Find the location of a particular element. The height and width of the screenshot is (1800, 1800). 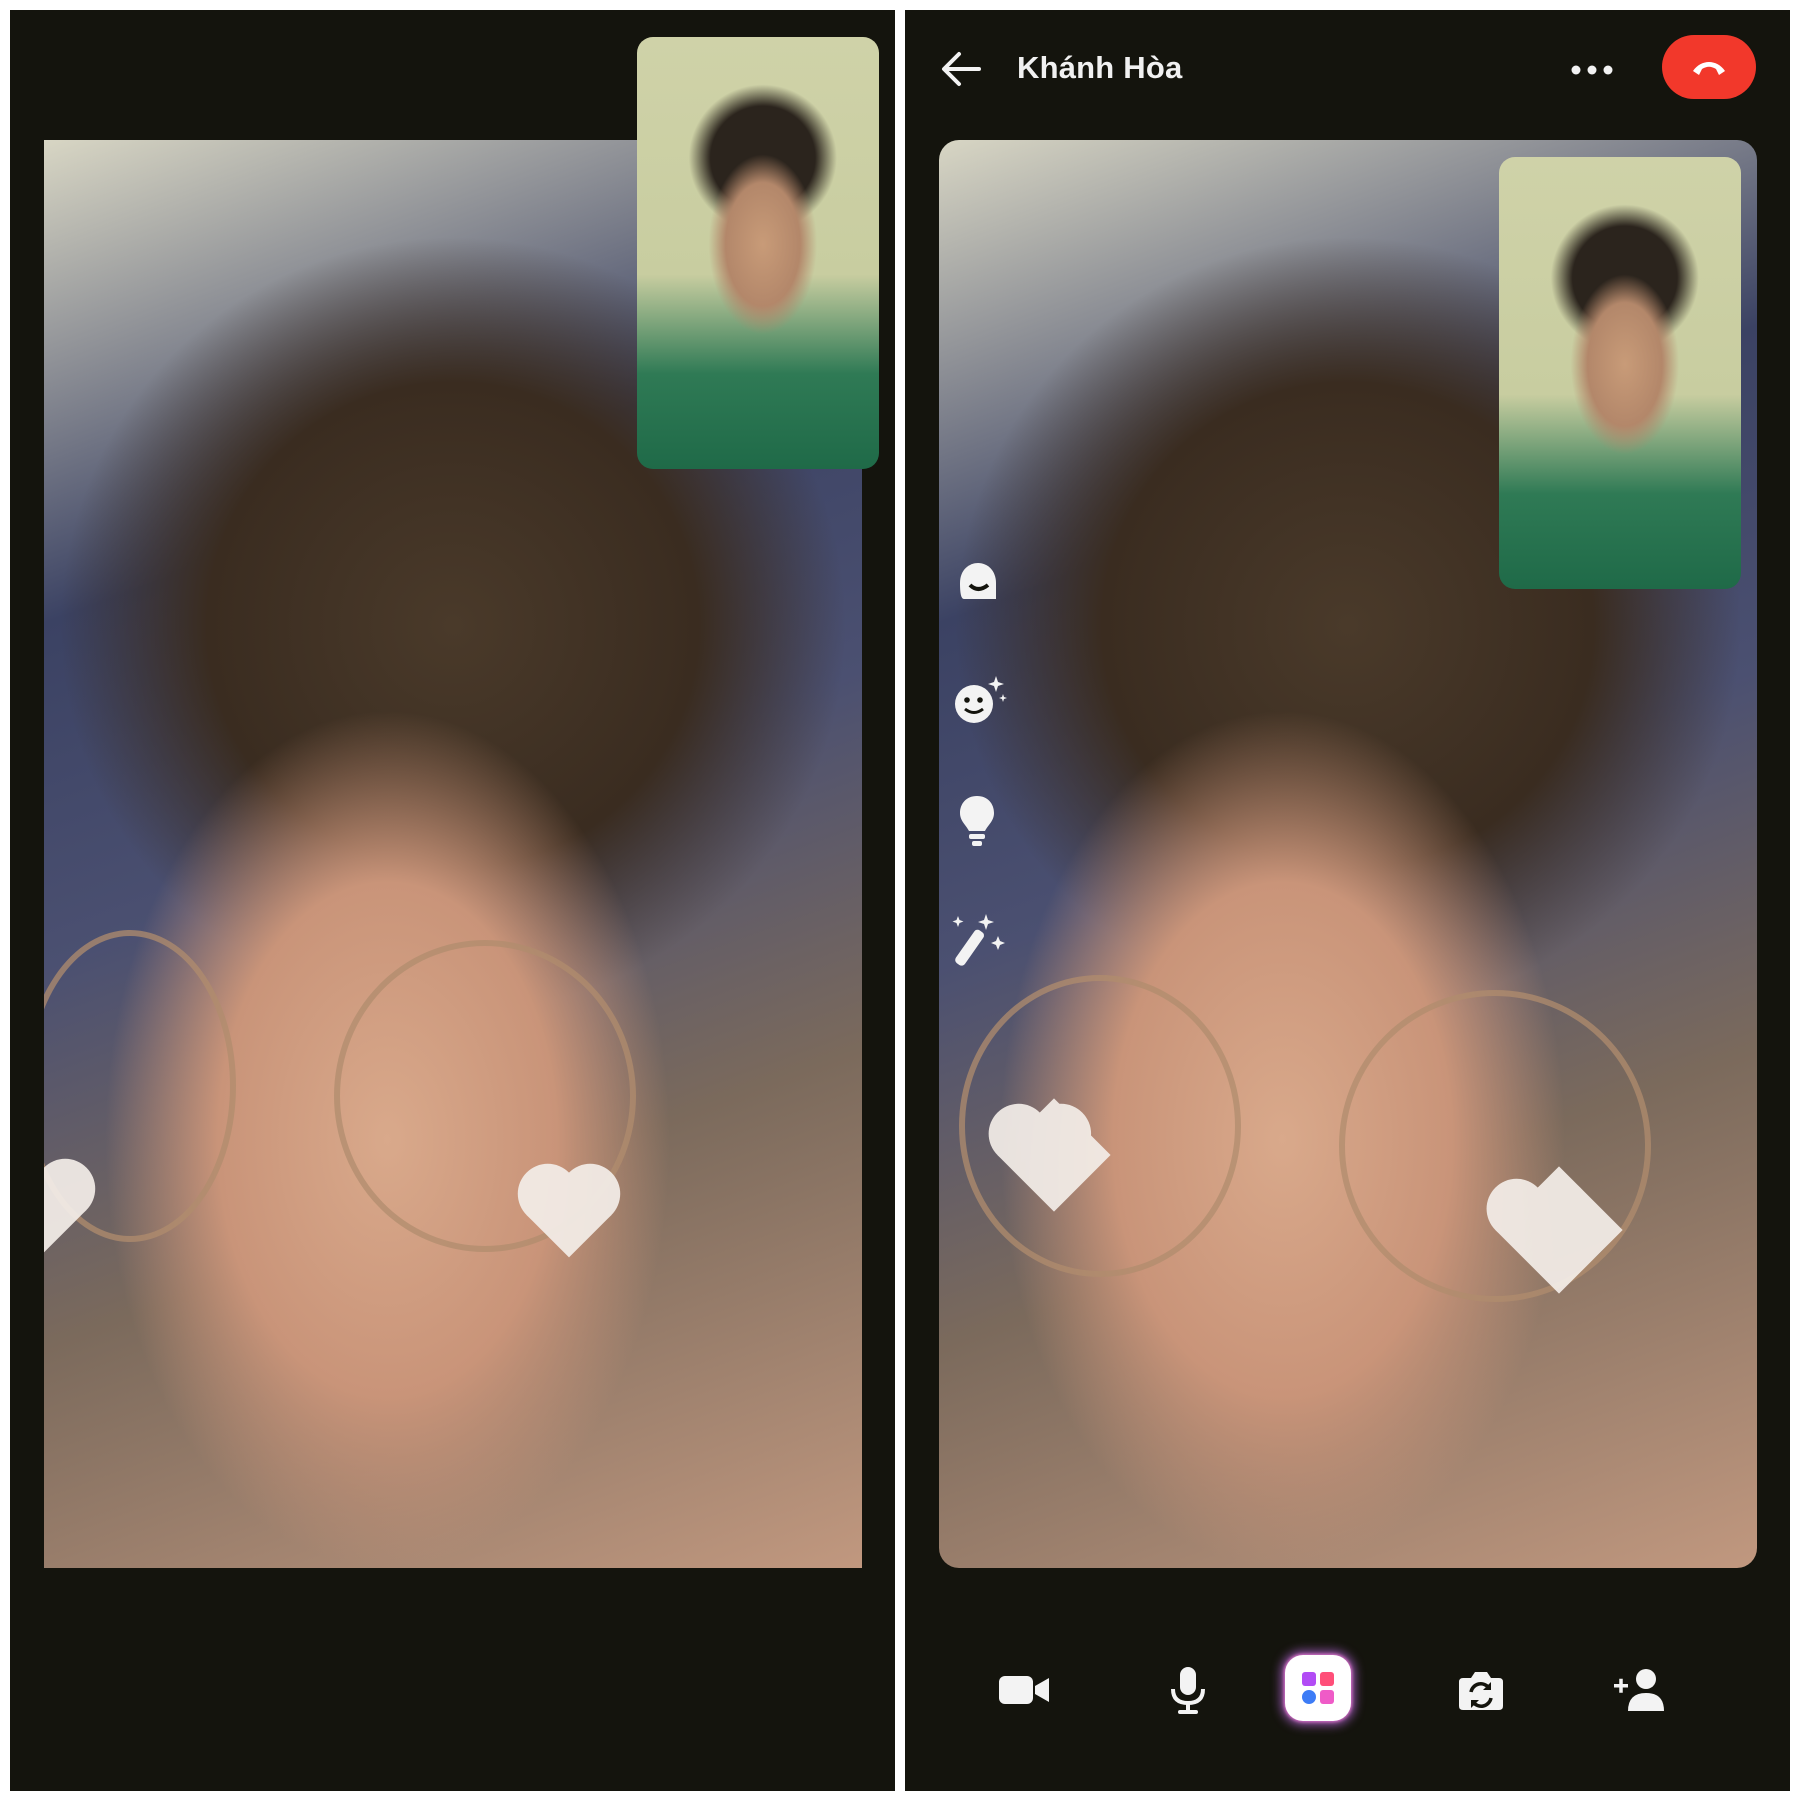

back-button is located at coordinates (960, 69).